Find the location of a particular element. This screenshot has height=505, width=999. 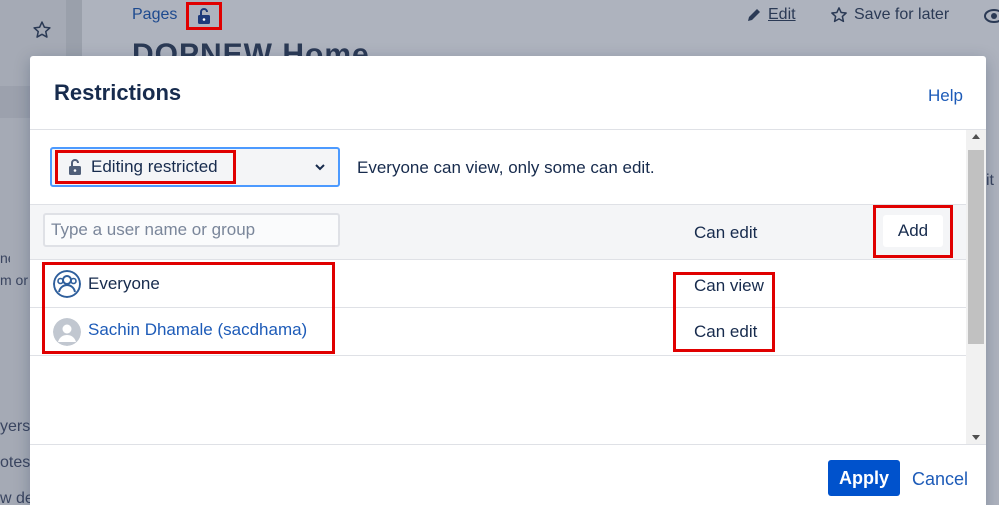

help-link: Help is located at coordinates (945, 96).